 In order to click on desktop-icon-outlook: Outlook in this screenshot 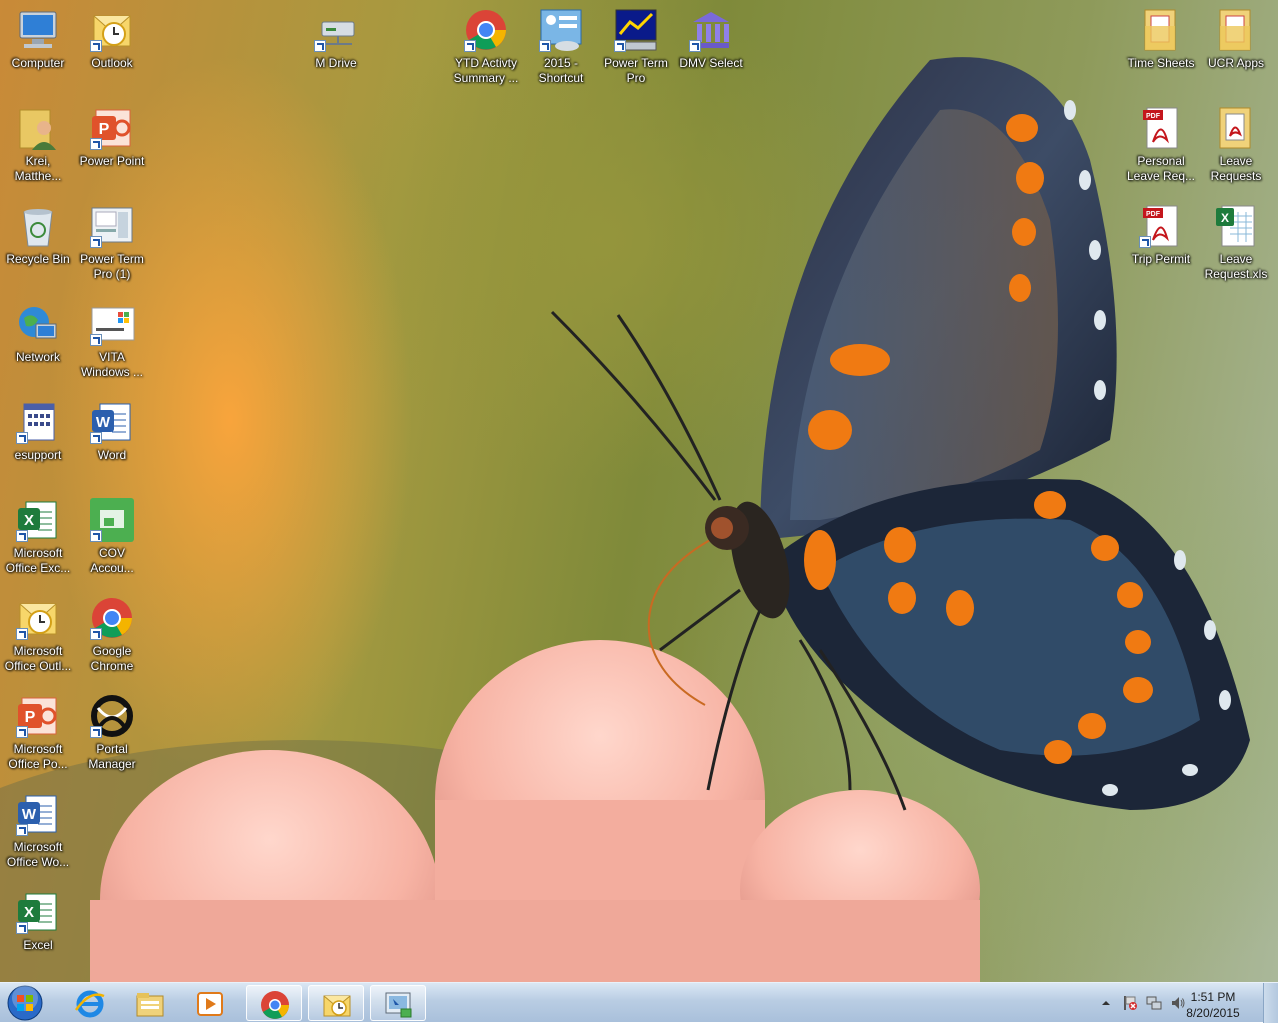, I will do `click(112, 35)`.